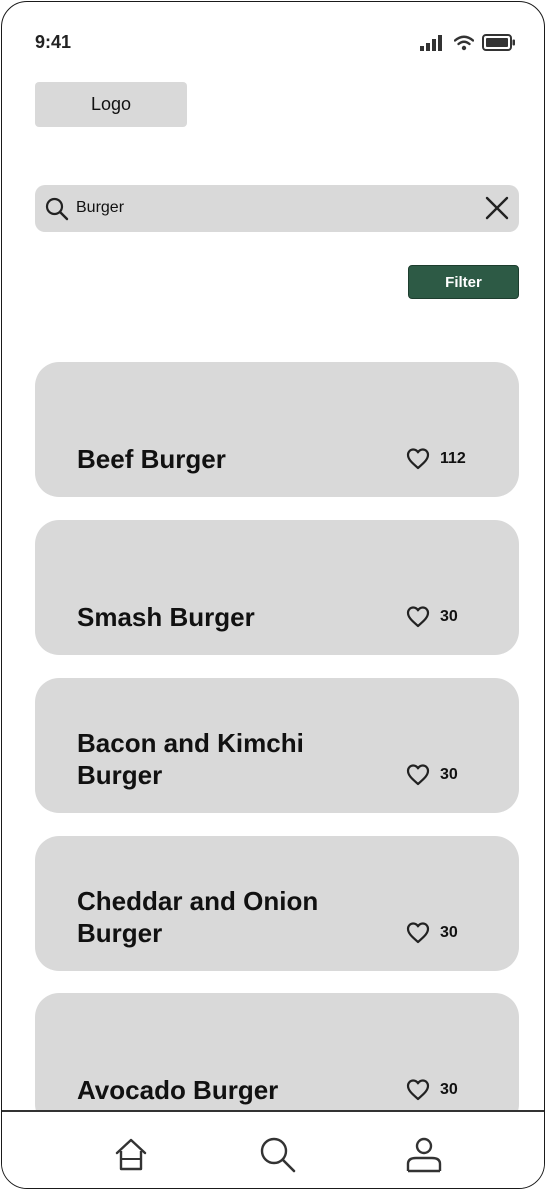 The image size is (548, 1192). Describe the element at coordinates (166, 617) in the screenshot. I see `result-title: Smash Burger` at that location.